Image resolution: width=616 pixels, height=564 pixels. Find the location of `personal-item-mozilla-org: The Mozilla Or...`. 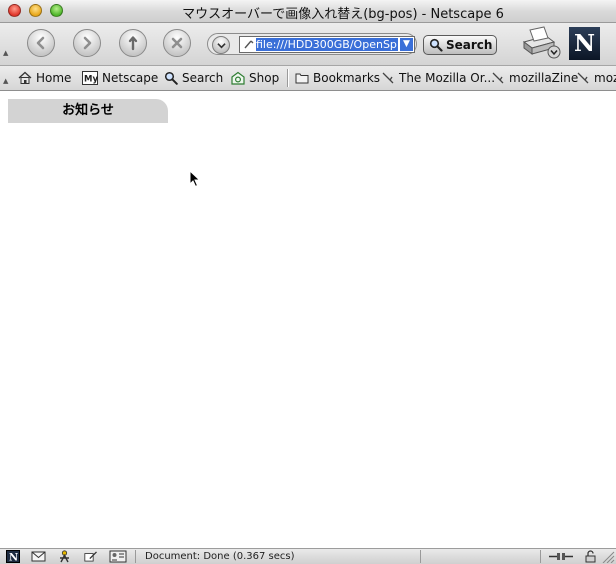

personal-item-mozilla-org: The Mozilla Or... is located at coordinates (438, 78).